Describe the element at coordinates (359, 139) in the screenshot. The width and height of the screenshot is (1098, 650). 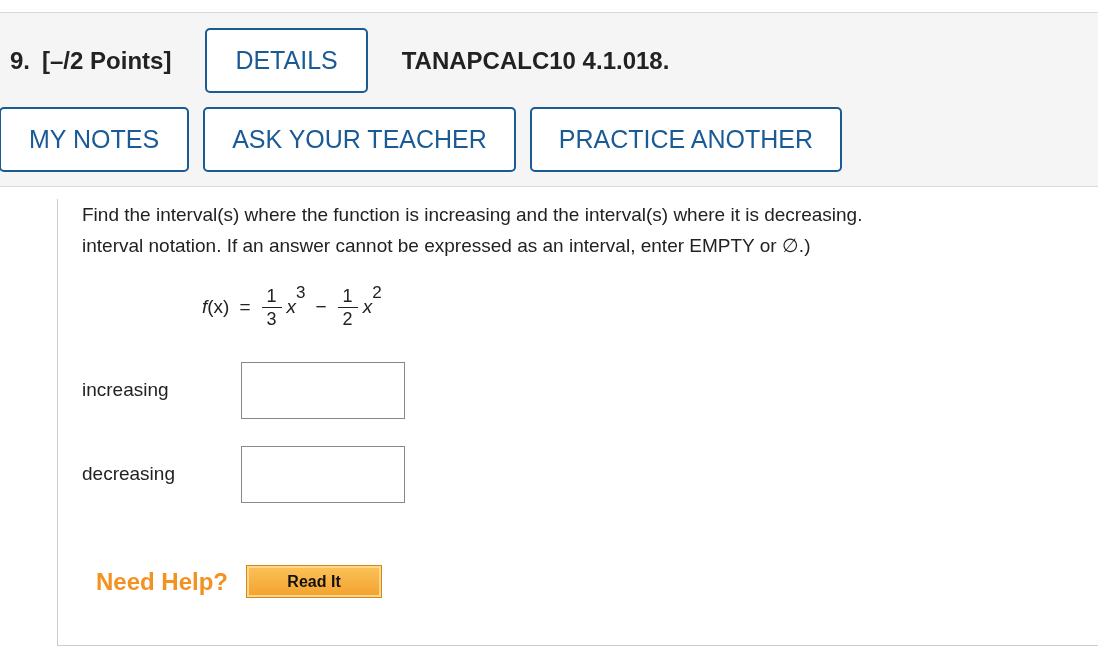
I see `action-button: ASK YOUR TEACHER` at that location.